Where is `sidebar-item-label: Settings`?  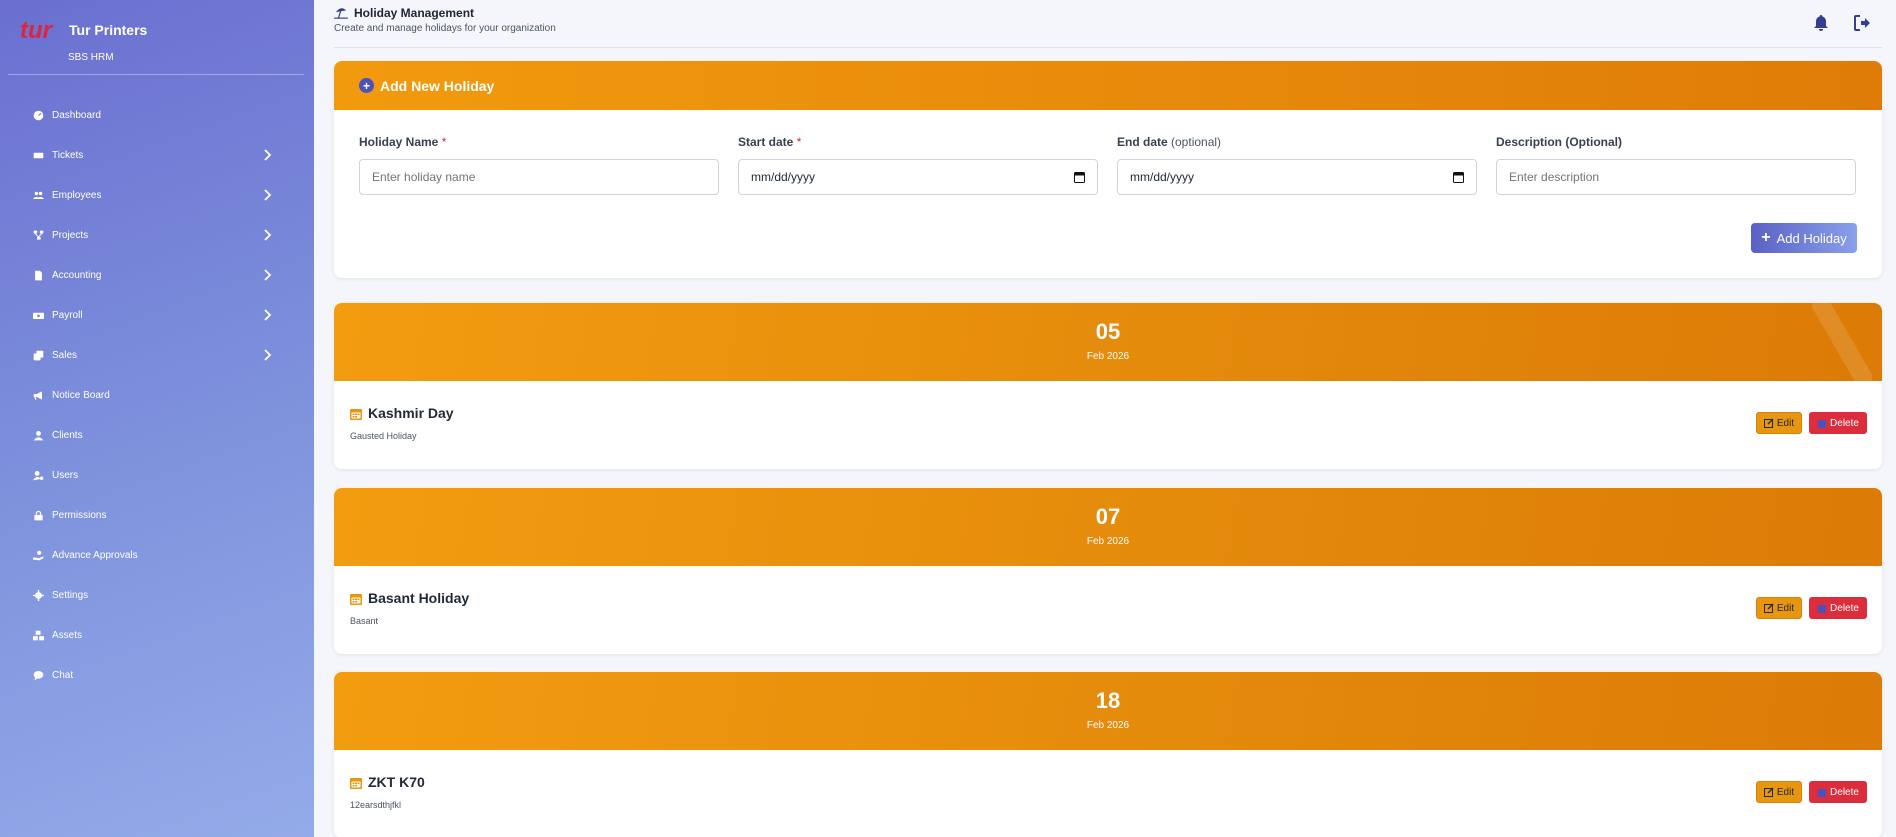 sidebar-item-label: Settings is located at coordinates (70, 595).